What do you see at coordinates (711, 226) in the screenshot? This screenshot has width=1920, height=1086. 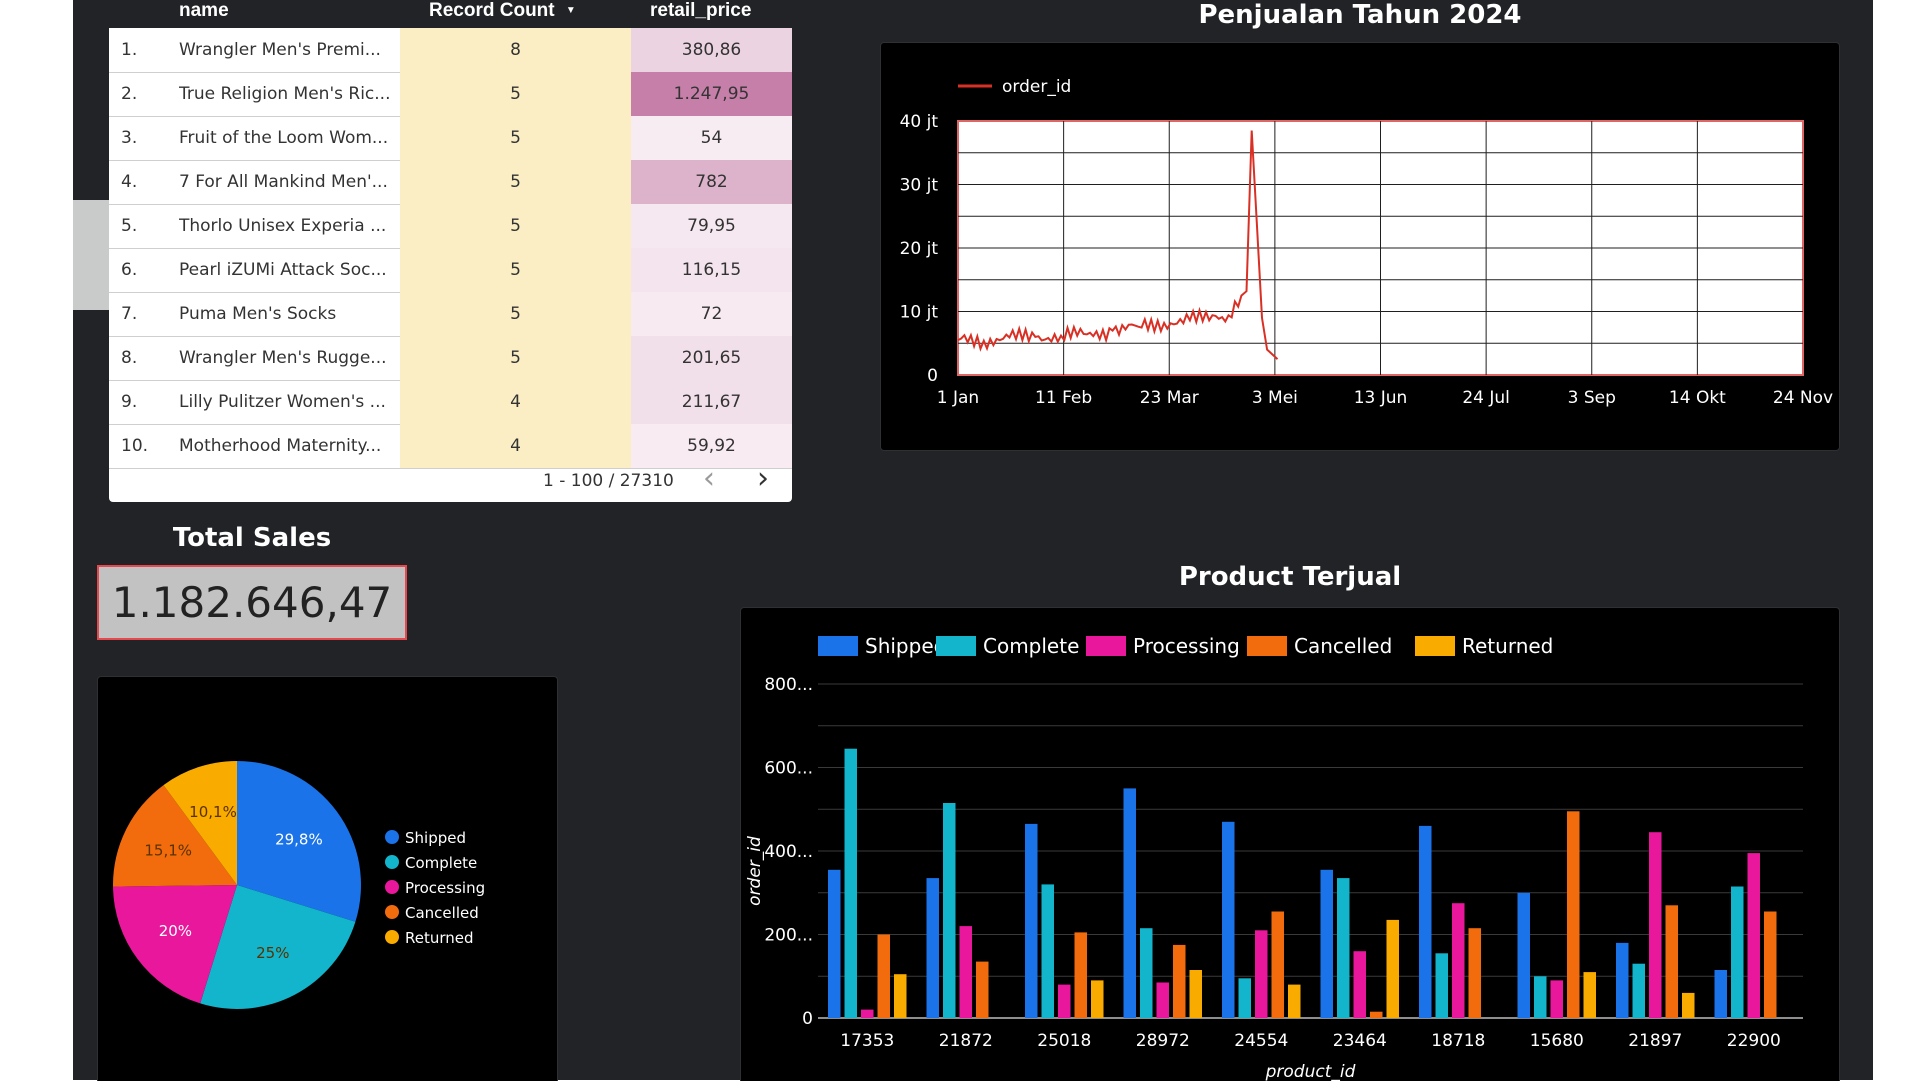 I see `retail-price: 79,95` at bounding box center [711, 226].